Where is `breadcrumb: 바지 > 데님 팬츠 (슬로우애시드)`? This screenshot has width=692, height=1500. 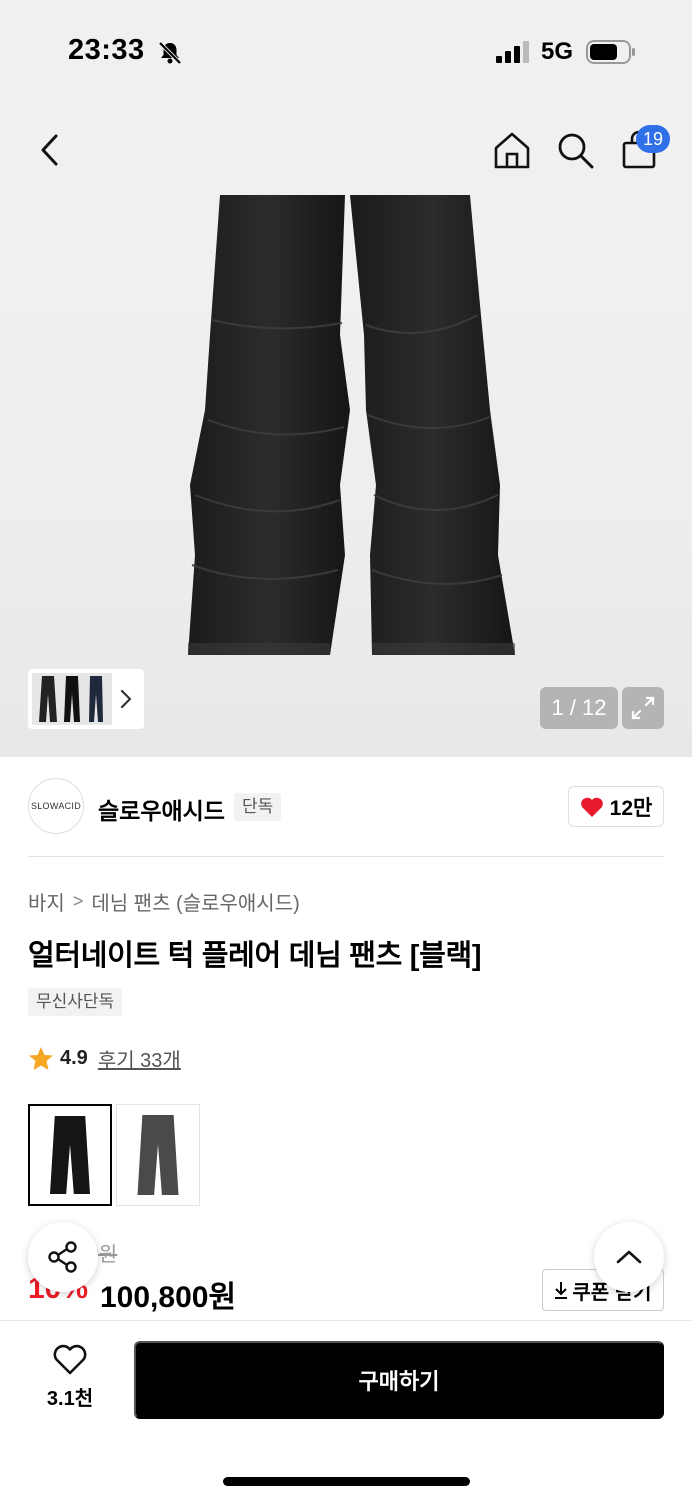
breadcrumb: 바지 > 데님 팬츠 (슬로우애시드) is located at coordinates (164, 901).